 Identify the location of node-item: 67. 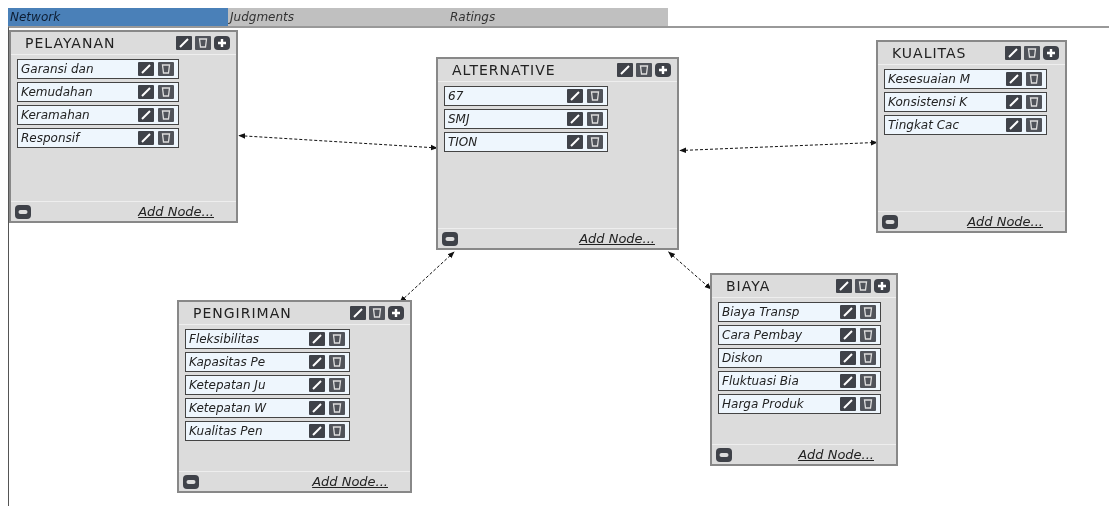
(526, 96).